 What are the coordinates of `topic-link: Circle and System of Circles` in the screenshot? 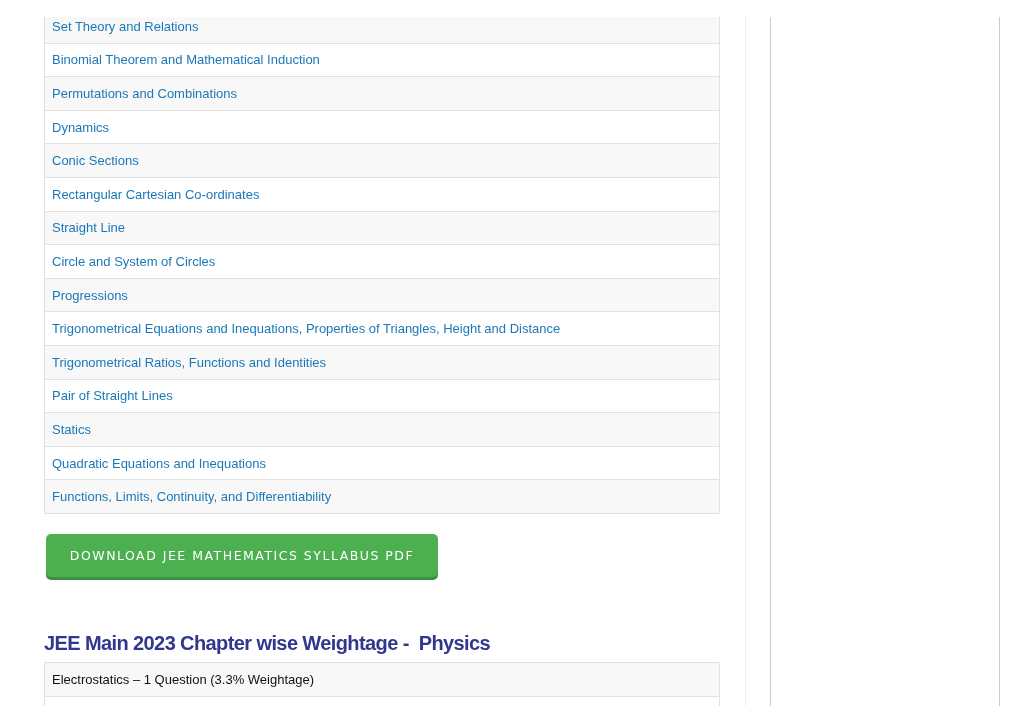 It's located at (134, 261).